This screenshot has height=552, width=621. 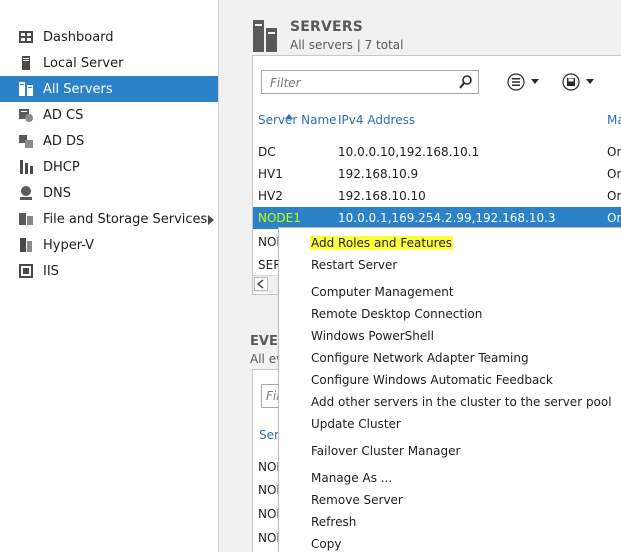 What do you see at coordinates (297, 120) in the screenshot?
I see `column-header-server-name: Server Name` at bounding box center [297, 120].